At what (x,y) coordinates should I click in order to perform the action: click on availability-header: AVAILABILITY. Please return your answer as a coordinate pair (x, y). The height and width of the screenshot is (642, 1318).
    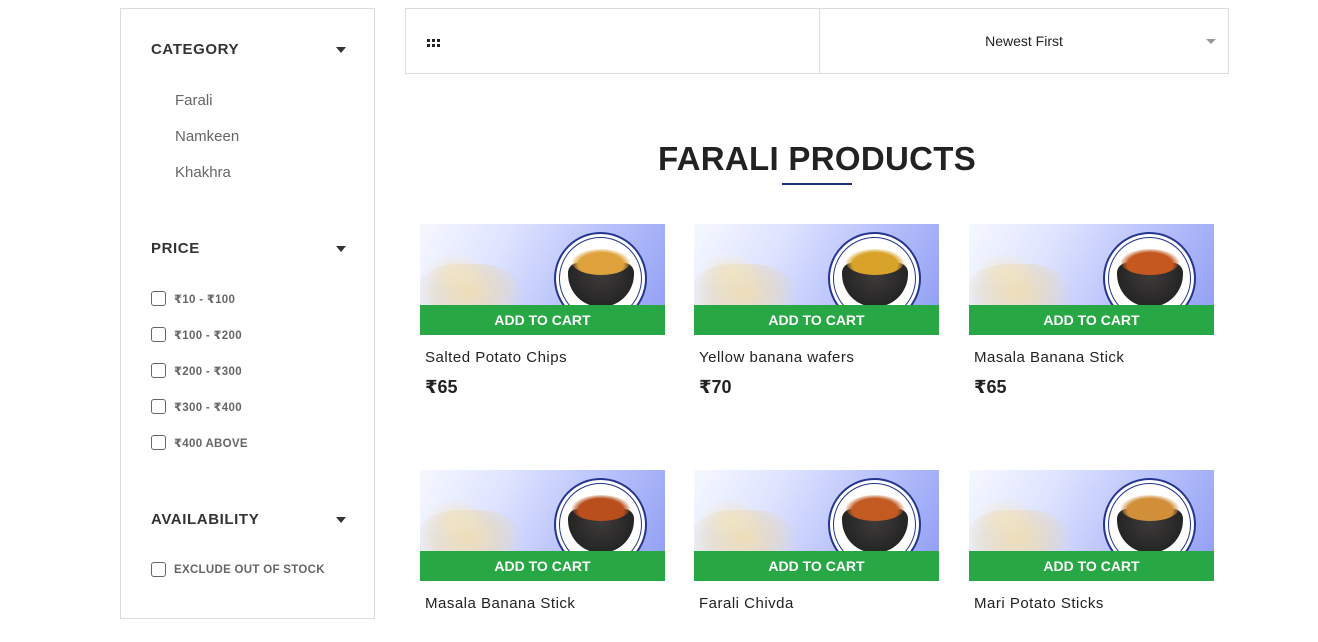
    Looking at the image, I should click on (248, 519).